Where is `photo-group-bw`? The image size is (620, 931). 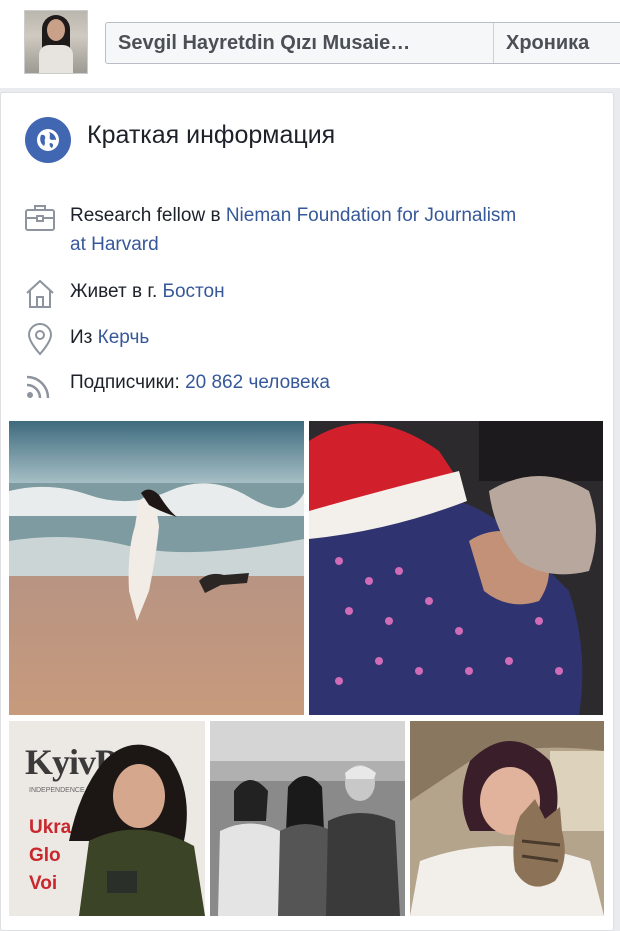
photo-group-bw is located at coordinates (307, 818).